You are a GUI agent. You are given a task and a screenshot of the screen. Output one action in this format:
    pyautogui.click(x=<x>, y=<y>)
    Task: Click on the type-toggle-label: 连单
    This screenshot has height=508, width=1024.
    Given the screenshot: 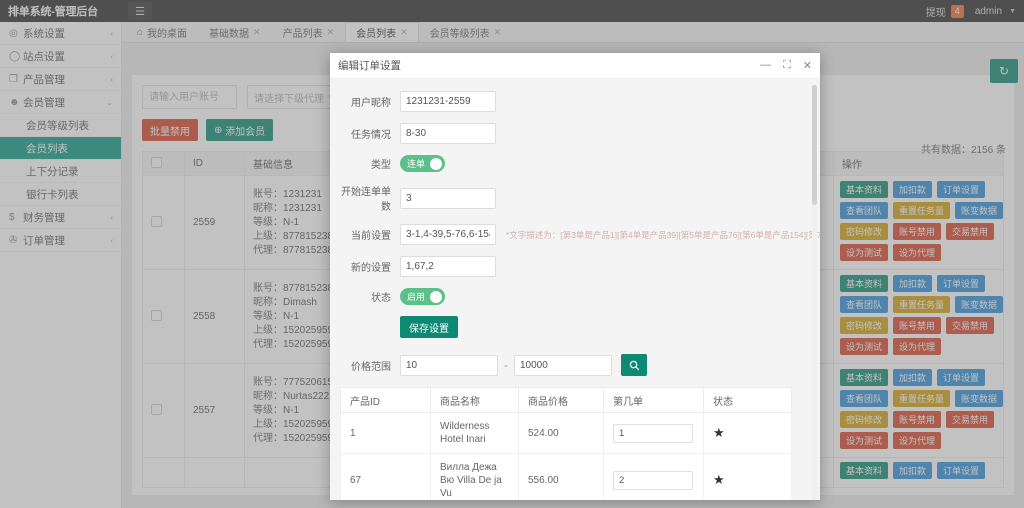 What is the action you would take?
    pyautogui.click(x=416, y=164)
    